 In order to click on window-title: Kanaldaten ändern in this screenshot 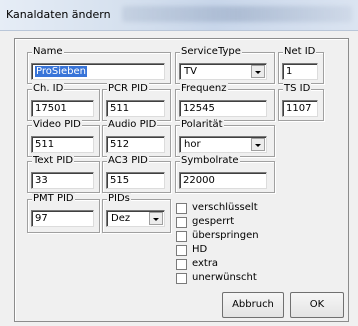, I will do `click(58, 14)`.